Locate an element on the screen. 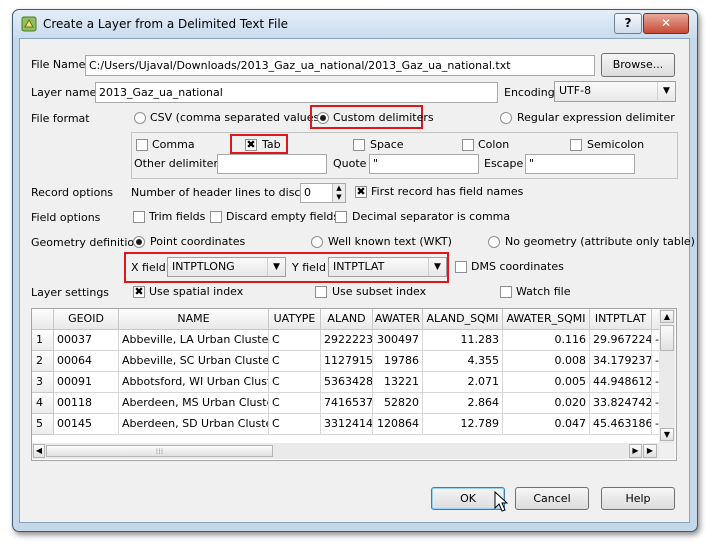 This screenshot has height=547, width=713. table-cell: Abbeville, SC Urban Cluster is located at coordinates (194, 361).